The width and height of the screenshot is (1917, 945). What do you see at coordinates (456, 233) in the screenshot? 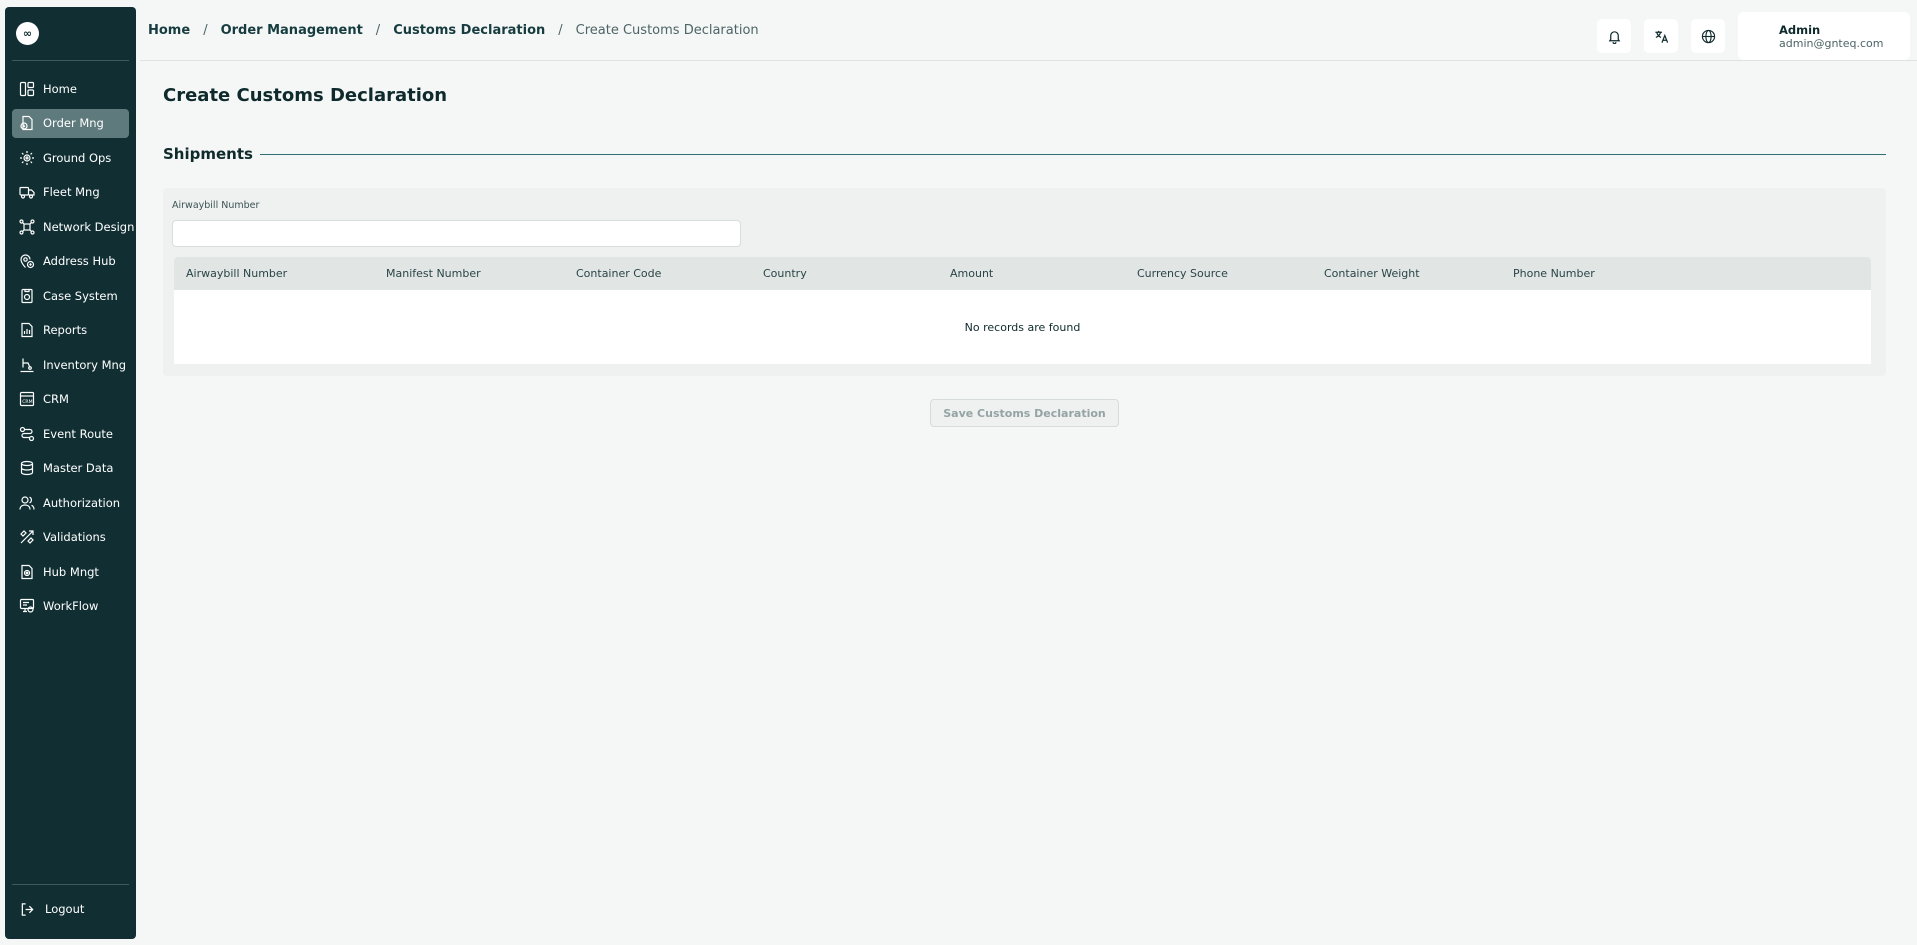
I see `airwaybill-input` at bounding box center [456, 233].